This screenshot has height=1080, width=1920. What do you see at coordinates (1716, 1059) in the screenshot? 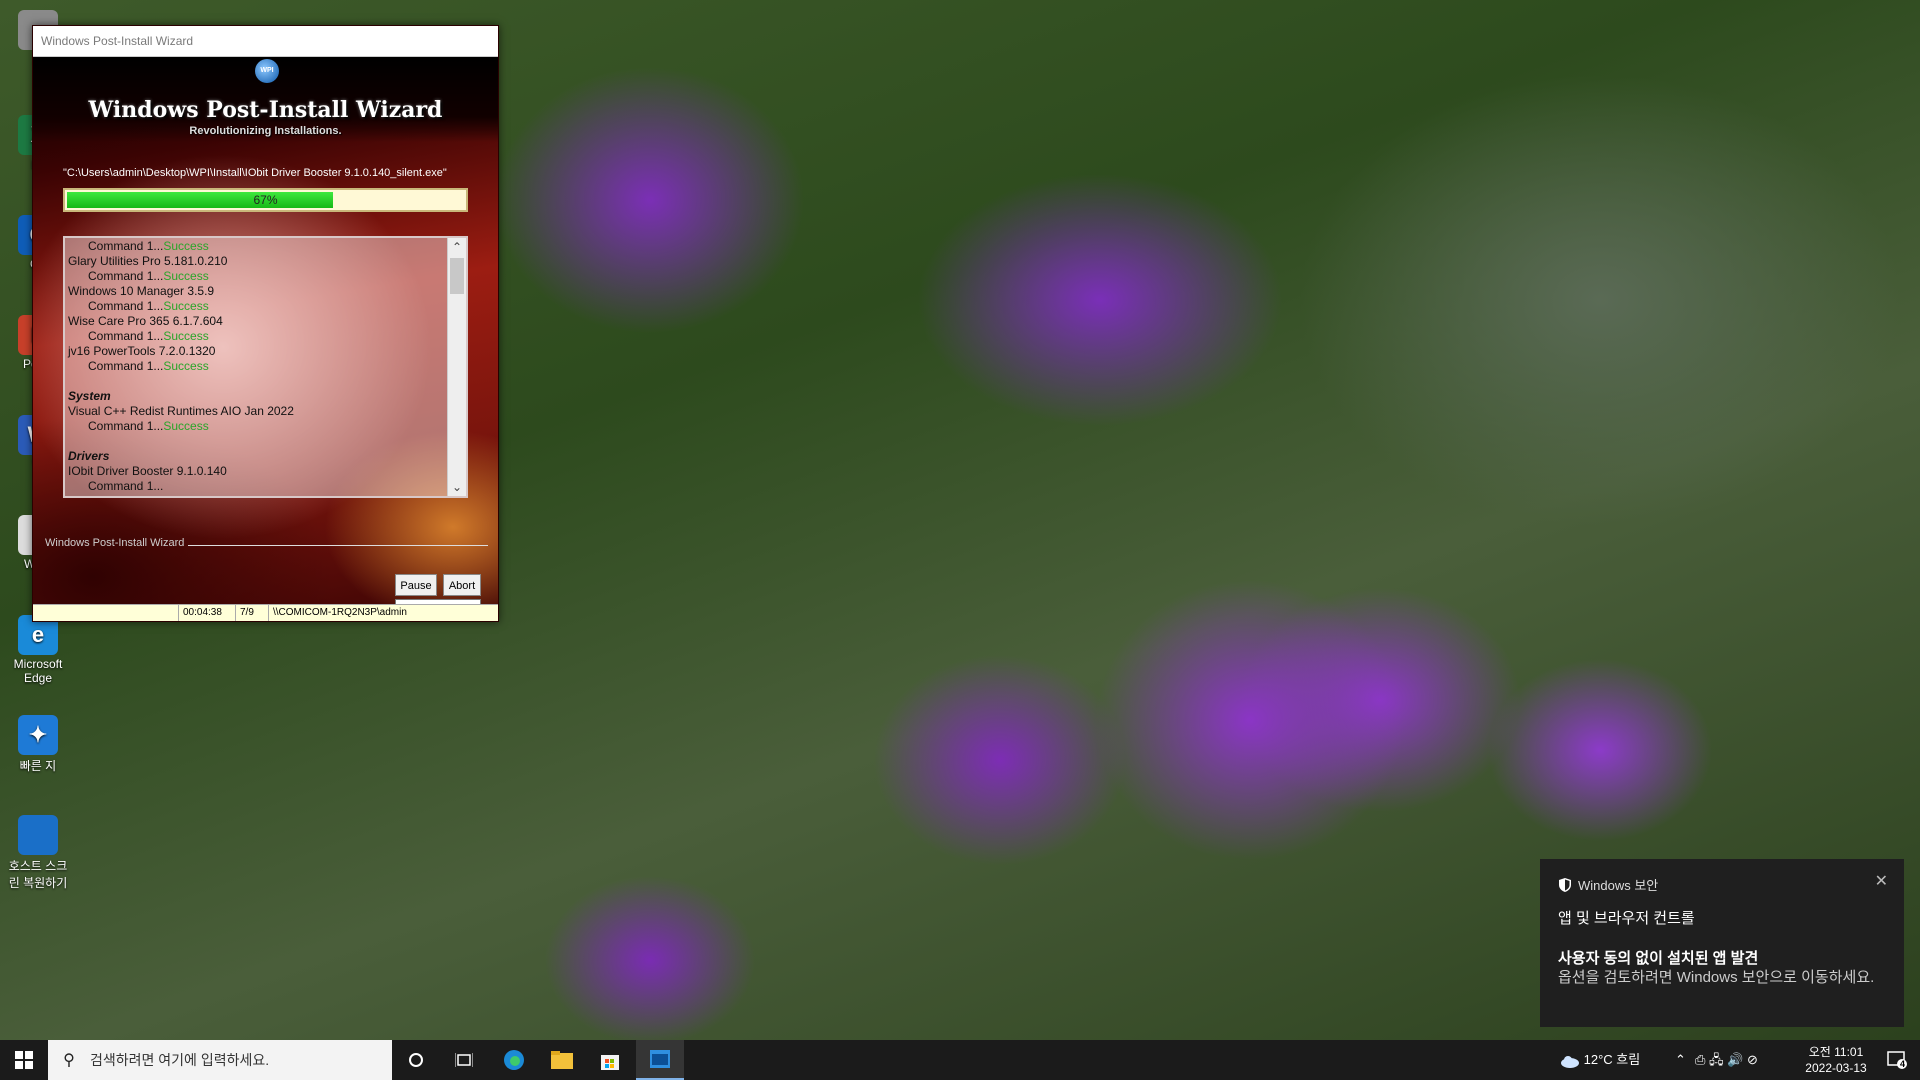
I see `network-icon: 🖧` at bounding box center [1716, 1059].